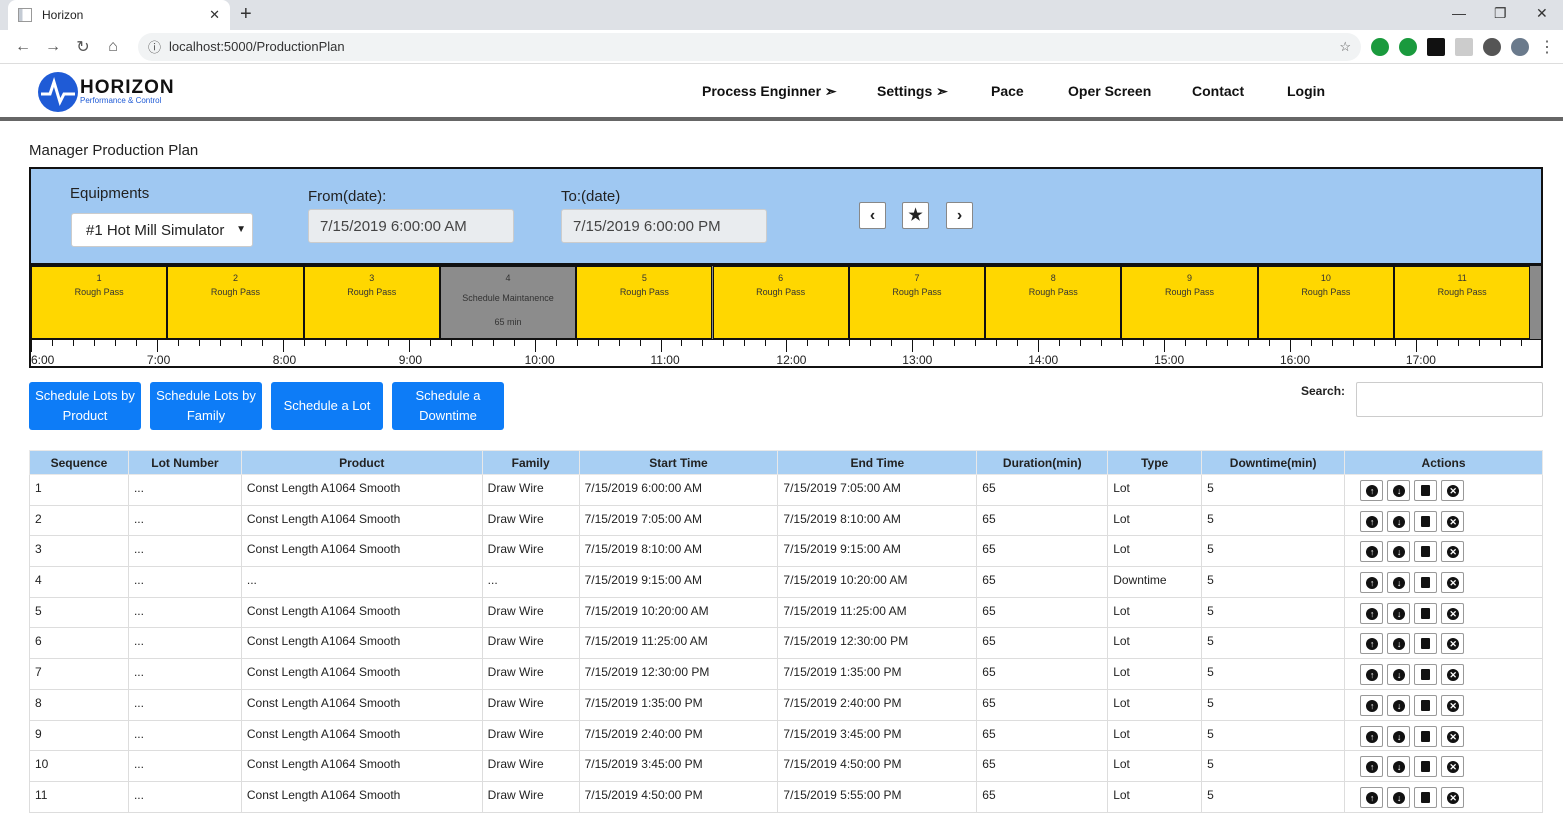  What do you see at coordinates (749, 46) in the screenshot?
I see `url-field: ⓘ localhost:5000/ProductionPlan ☆` at bounding box center [749, 46].